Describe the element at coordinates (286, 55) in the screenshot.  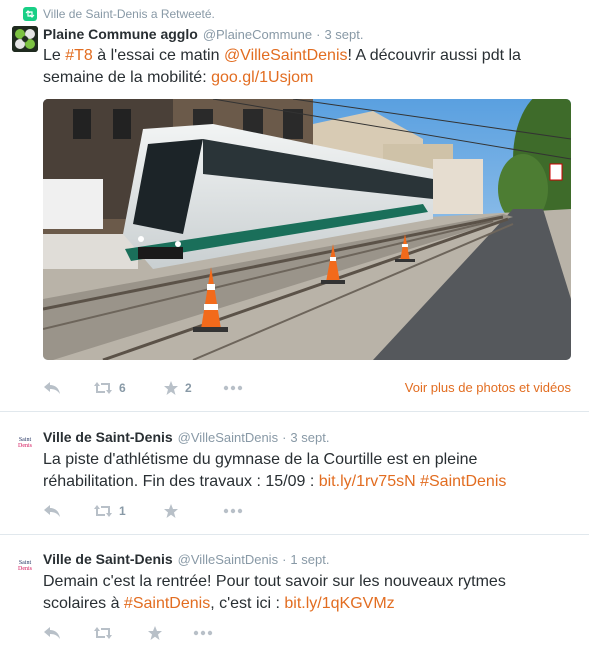
I see `mention-link: @VilleSaintDenis` at that location.